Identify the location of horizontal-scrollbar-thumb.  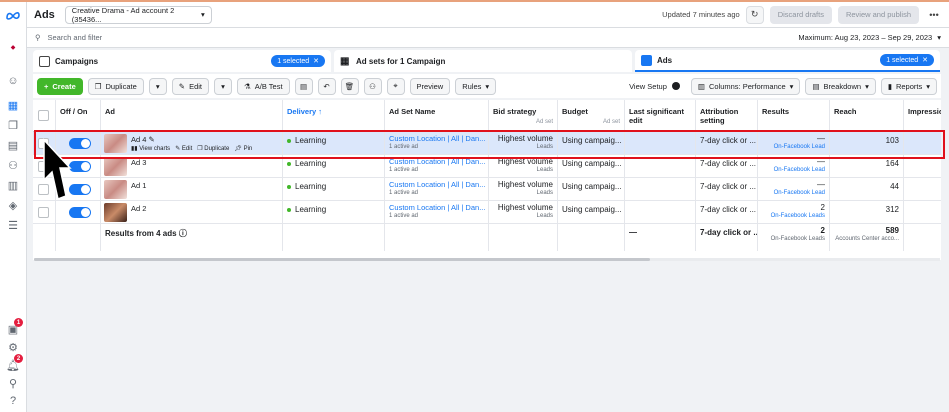
(342, 259).